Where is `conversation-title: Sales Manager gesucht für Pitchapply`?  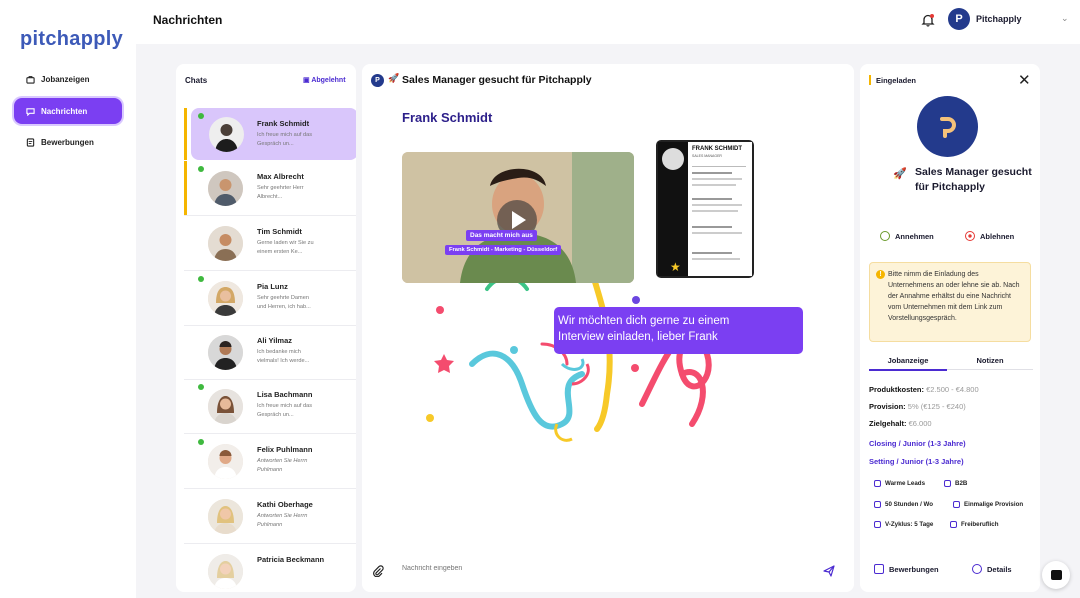
conversation-title: Sales Manager gesucht für Pitchapply is located at coordinates (497, 80).